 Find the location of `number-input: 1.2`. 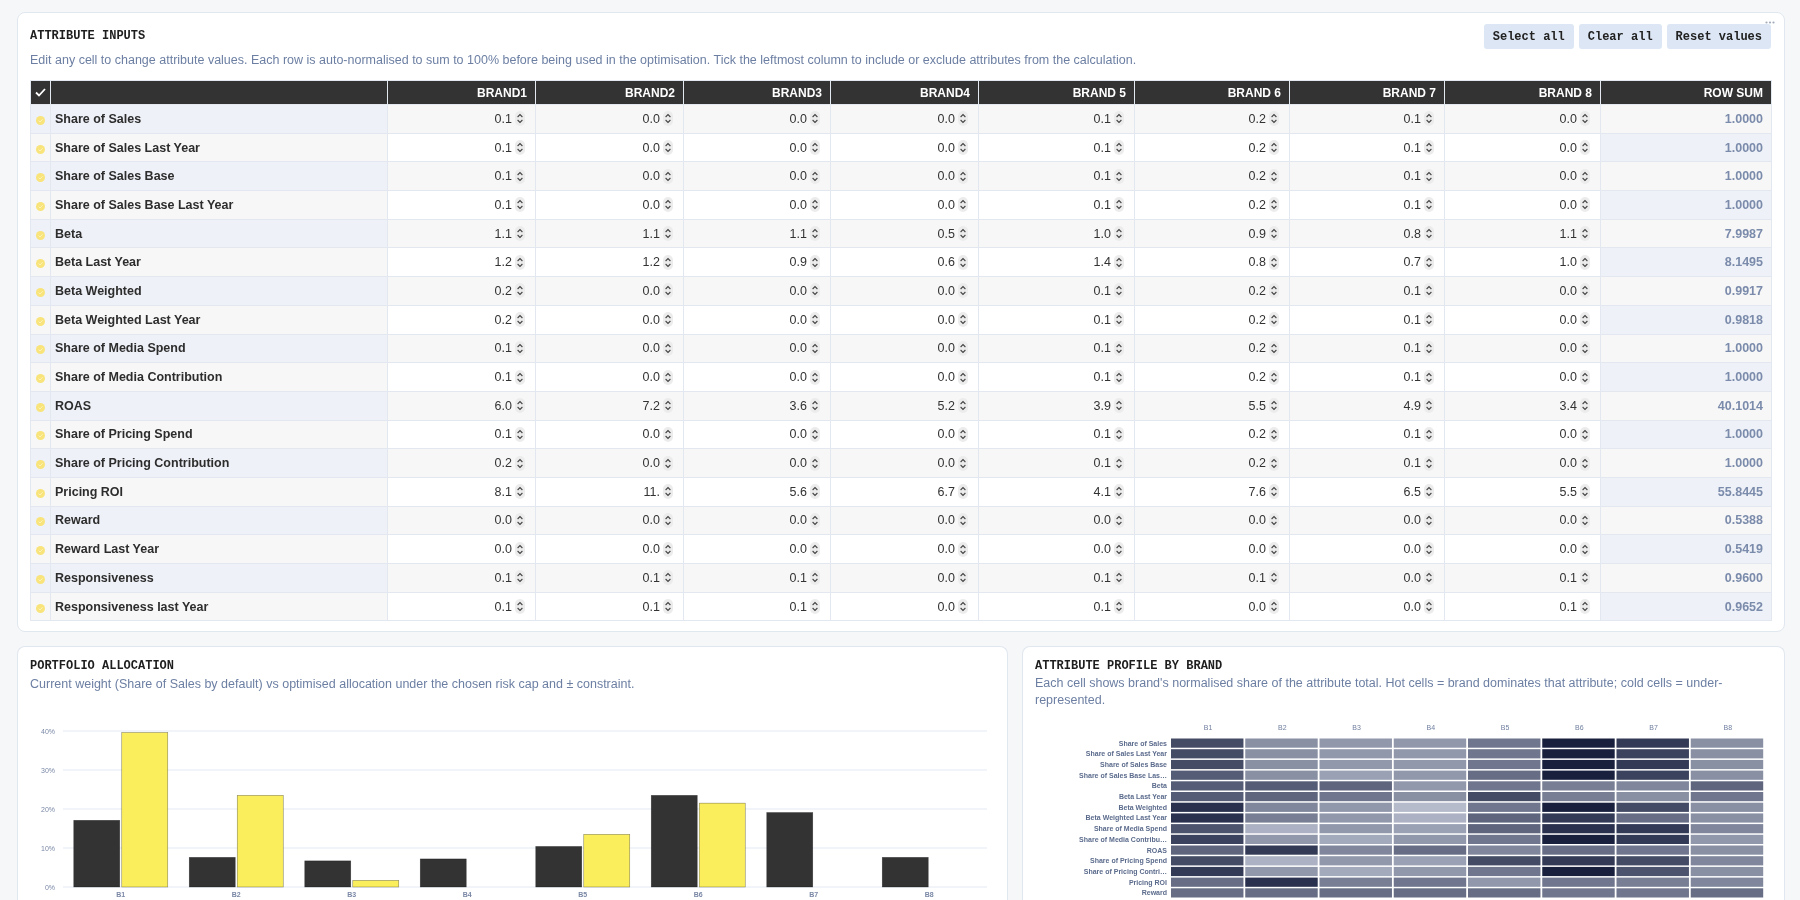

number-input: 1.2 is located at coordinates (461, 262).